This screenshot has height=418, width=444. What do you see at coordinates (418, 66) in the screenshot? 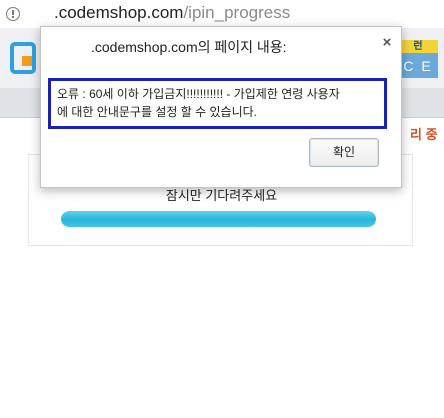
I see `badge-bottom-text: C E` at bounding box center [418, 66].